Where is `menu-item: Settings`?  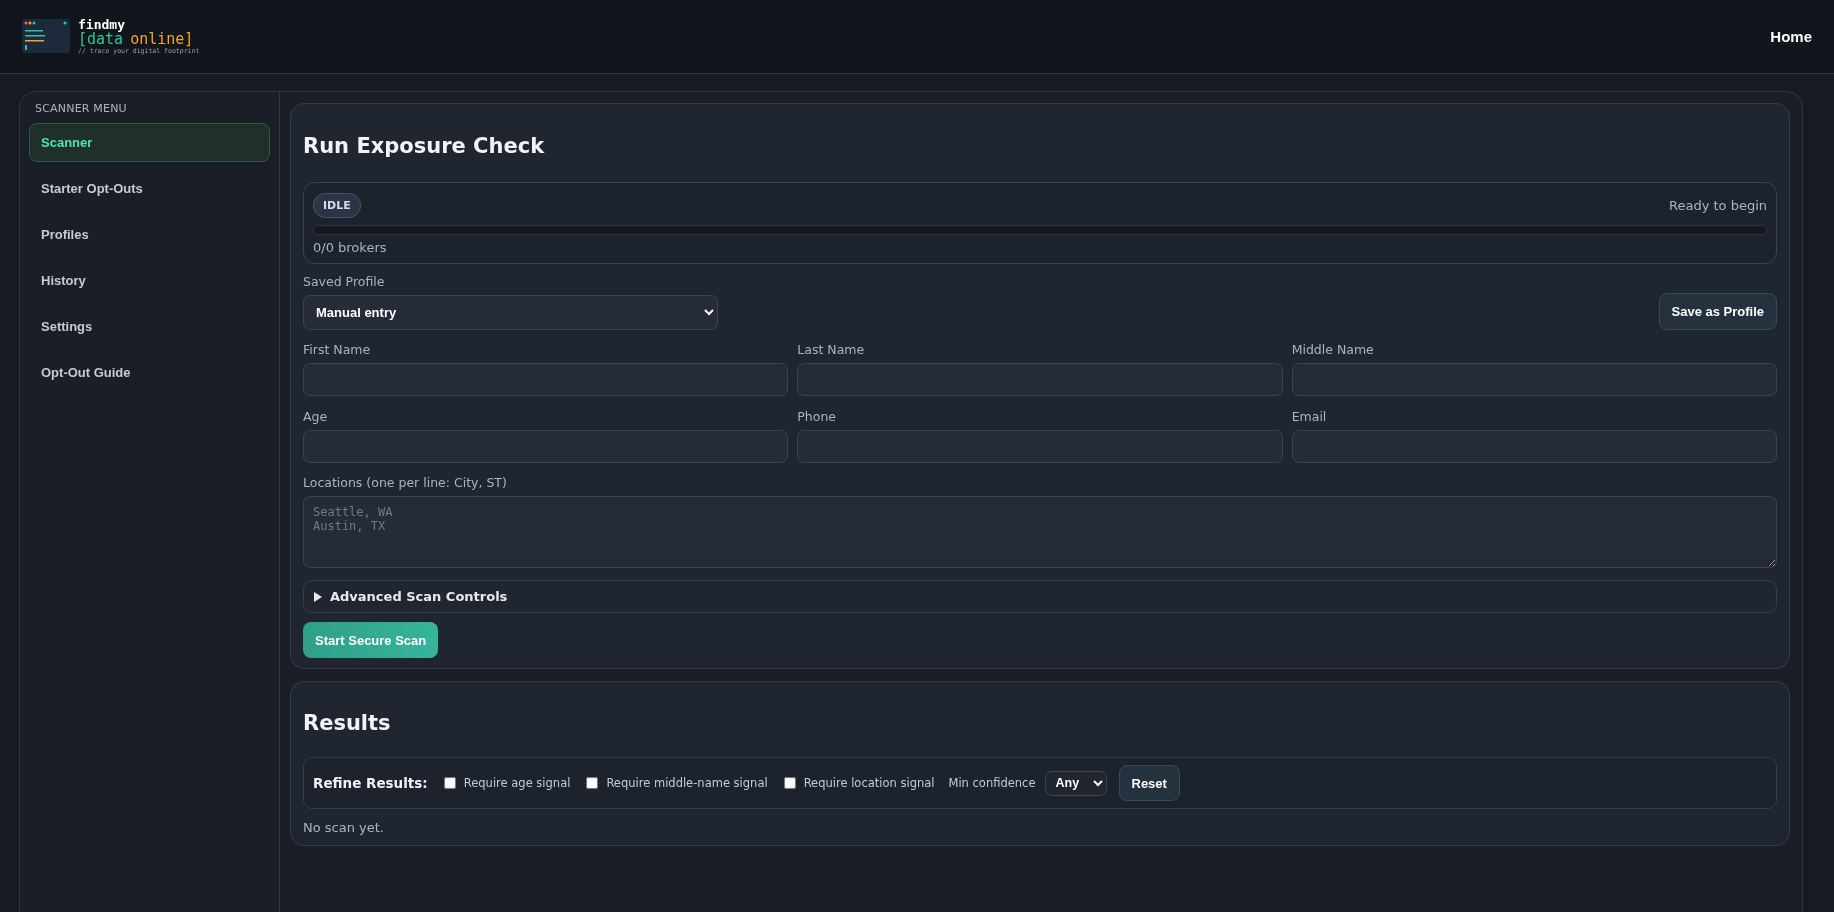 menu-item: Settings is located at coordinates (149, 326).